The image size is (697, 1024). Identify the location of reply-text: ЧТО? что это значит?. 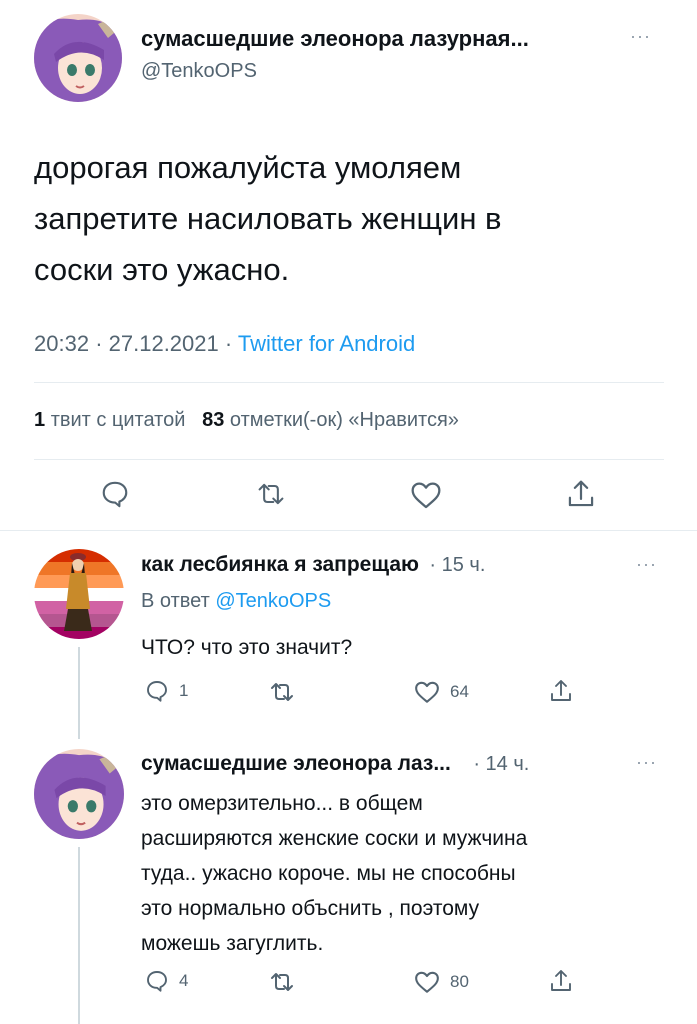
(246, 648).